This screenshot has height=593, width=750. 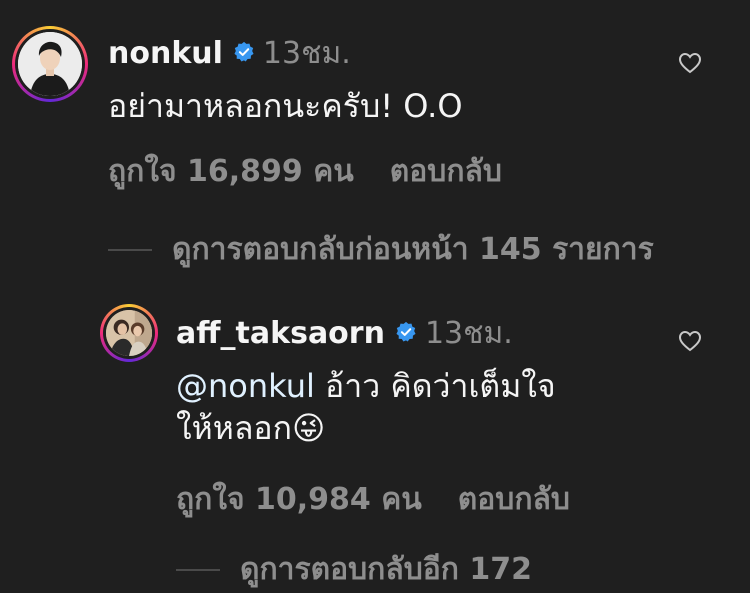 I want to click on view-more-replies: ดูการตอบกลับอีก 172, so click(x=354, y=569).